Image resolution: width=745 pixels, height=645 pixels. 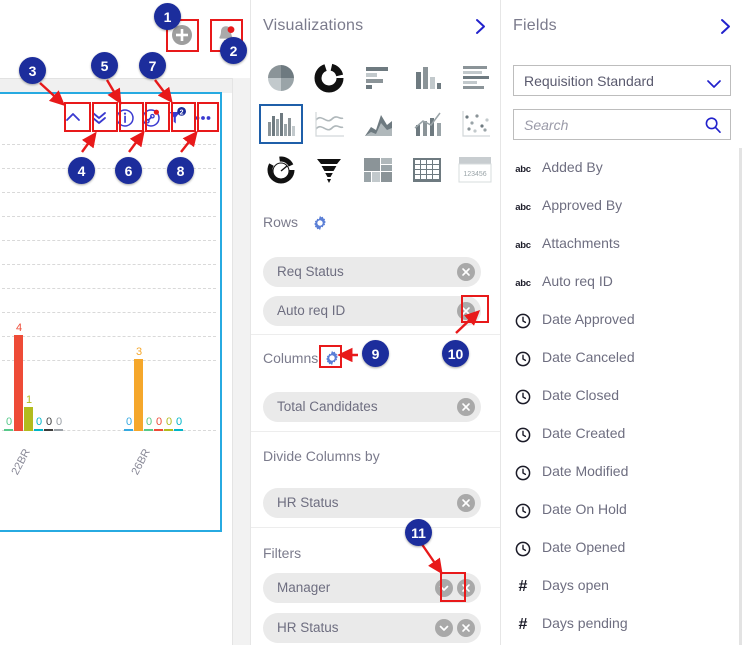 I want to click on chevron-down-icon, so click(x=714, y=82).